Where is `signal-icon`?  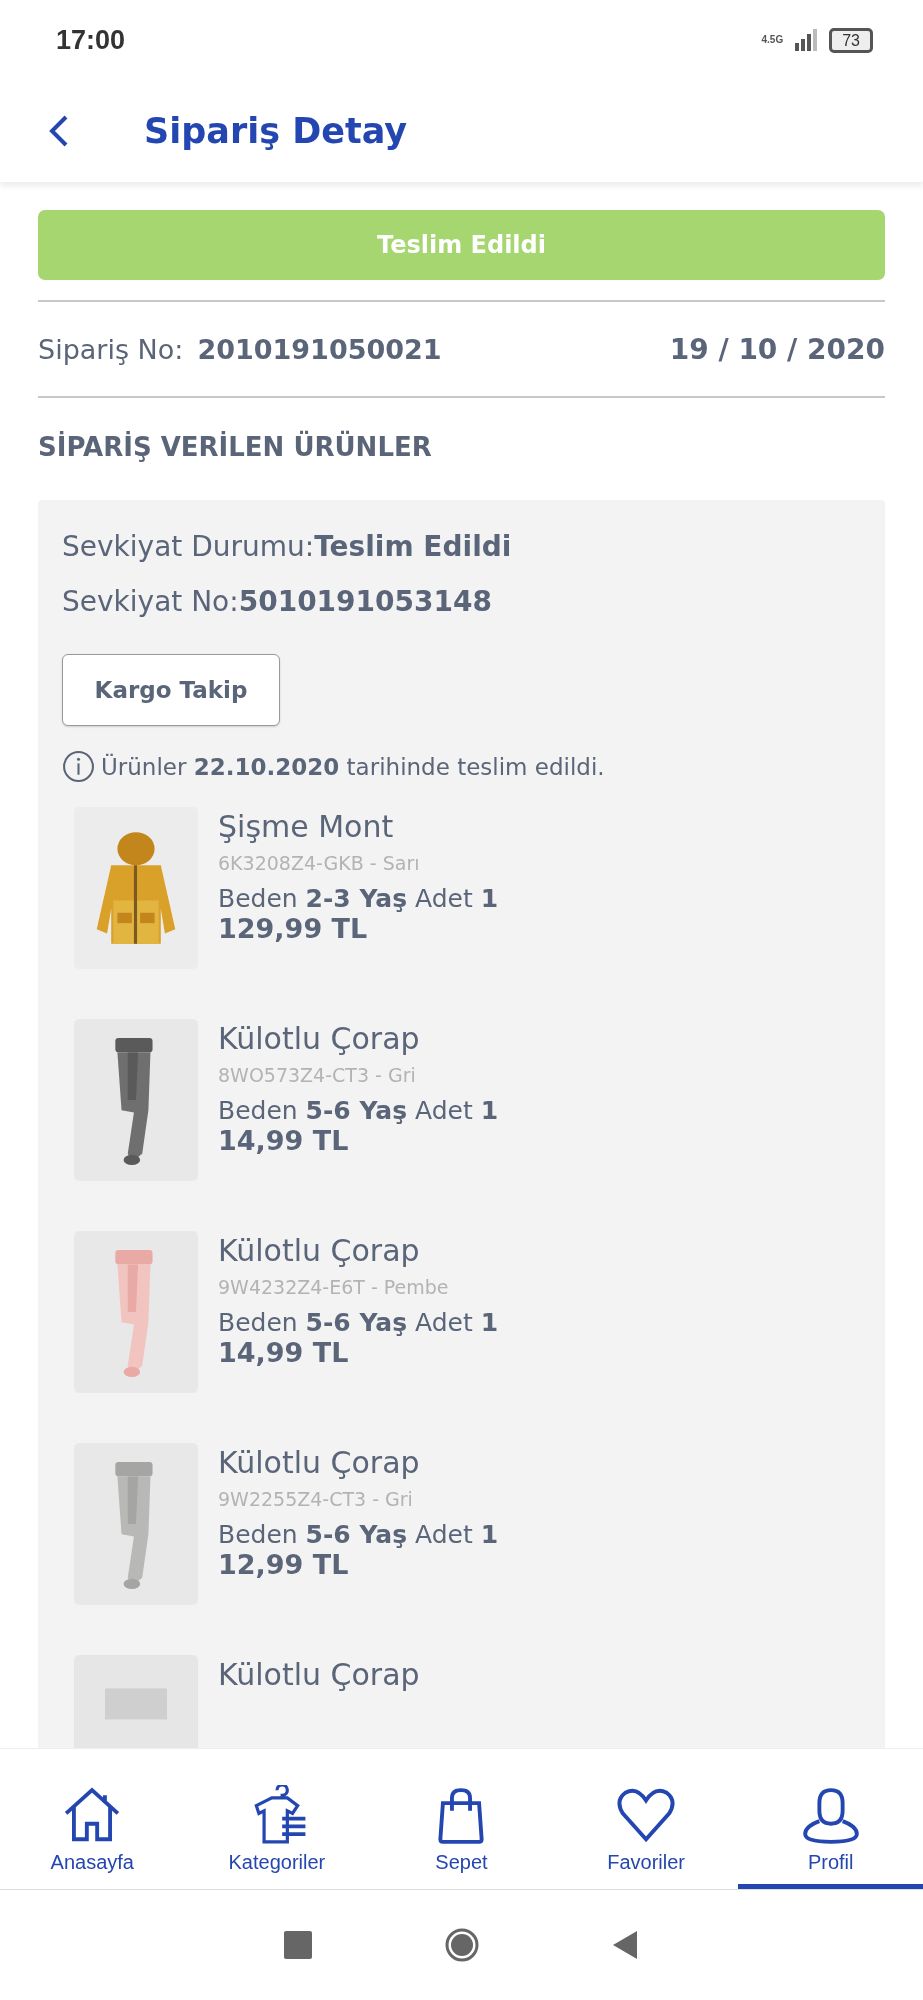 signal-icon is located at coordinates (806, 40).